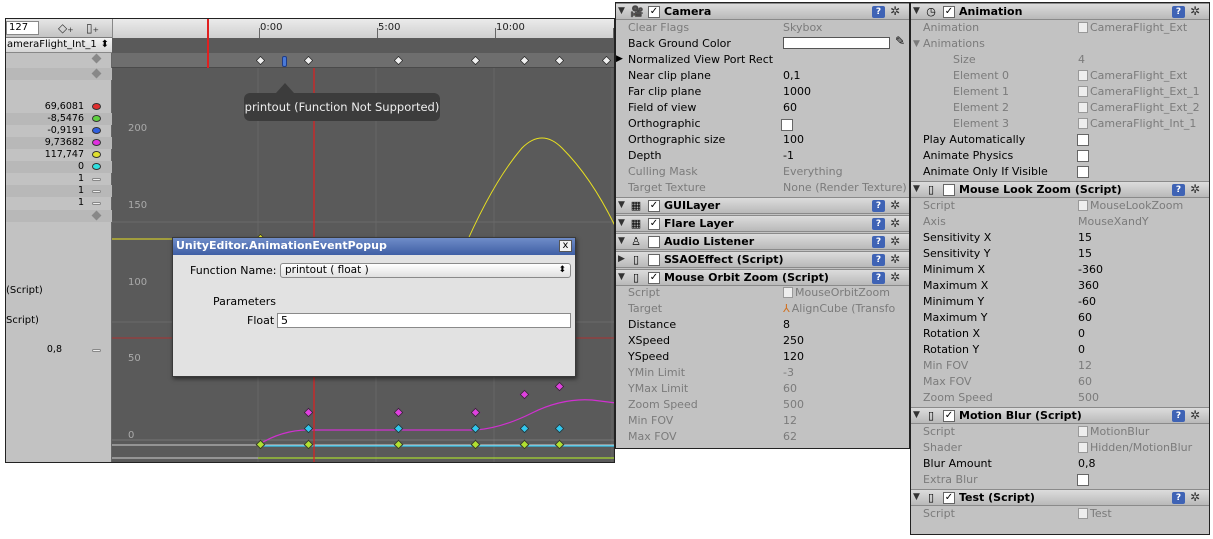 Image resolution: width=1213 pixels, height=539 pixels. What do you see at coordinates (1113, 222) in the screenshot?
I see `axis-select: MouseXandY` at bounding box center [1113, 222].